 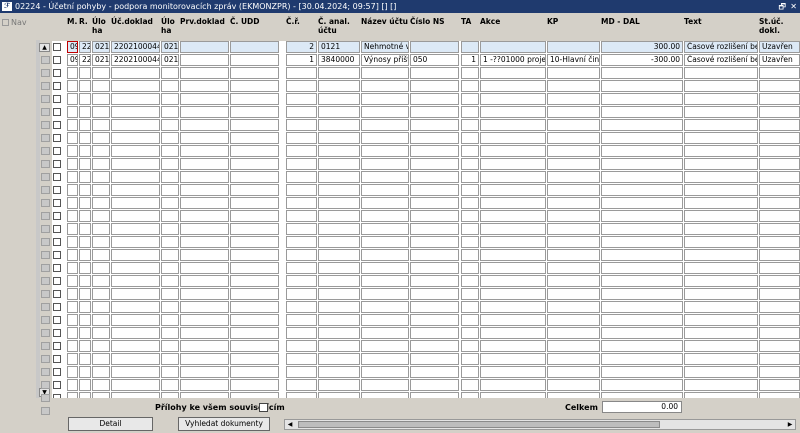 What do you see at coordinates (101, 47) in the screenshot?
I see `cell-uloha: 021` at bounding box center [101, 47].